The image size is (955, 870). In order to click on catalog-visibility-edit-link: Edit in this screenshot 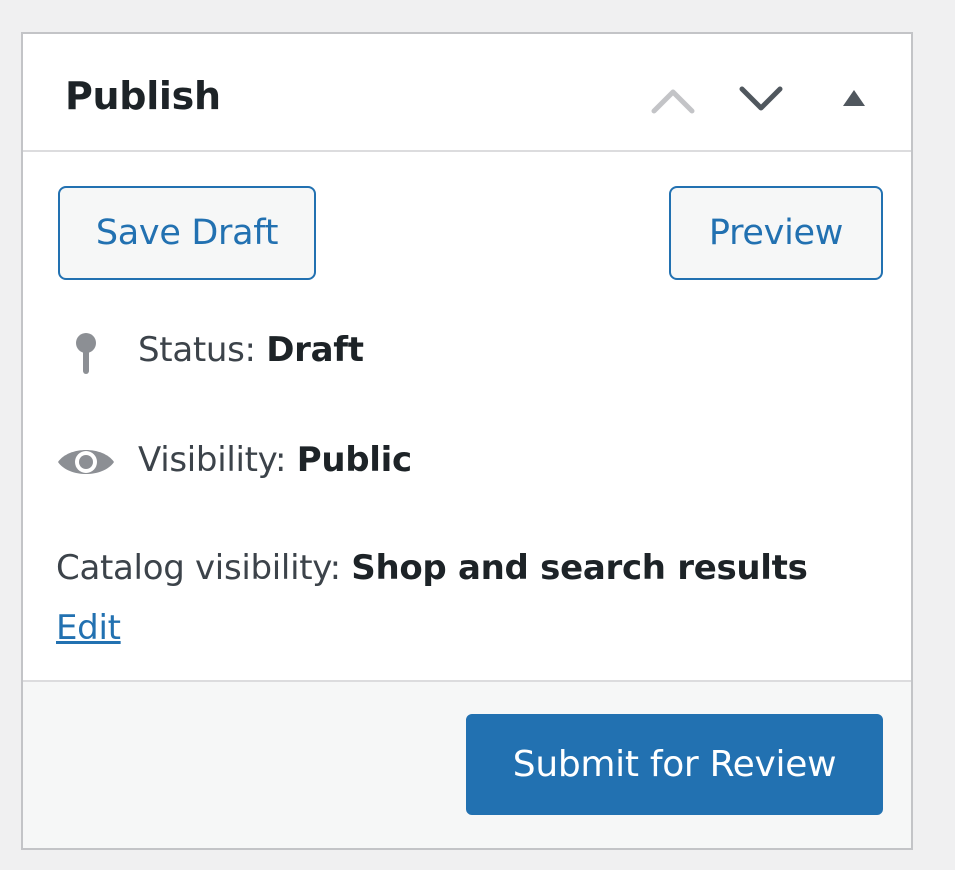, I will do `click(88, 628)`.